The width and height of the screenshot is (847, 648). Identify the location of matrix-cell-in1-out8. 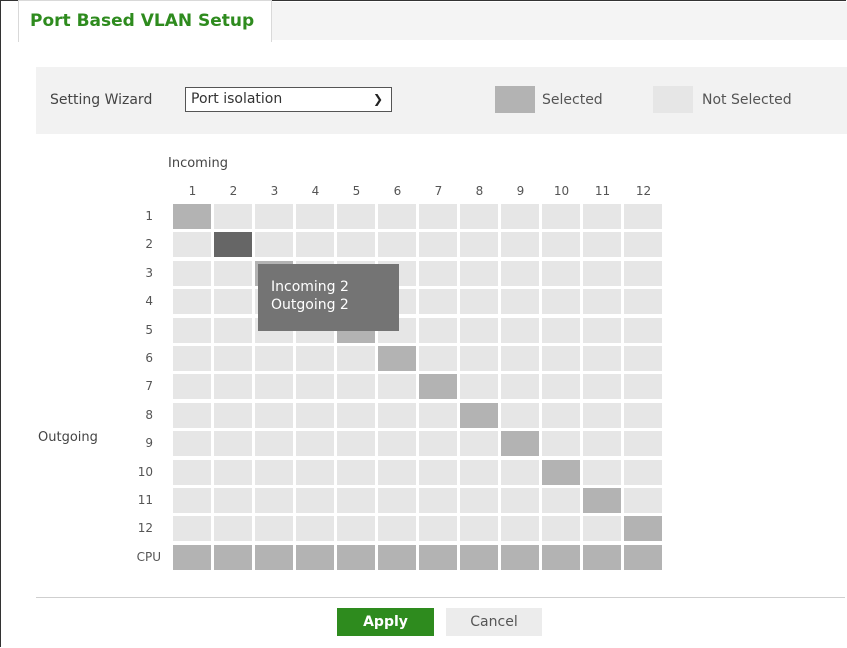
(192, 415).